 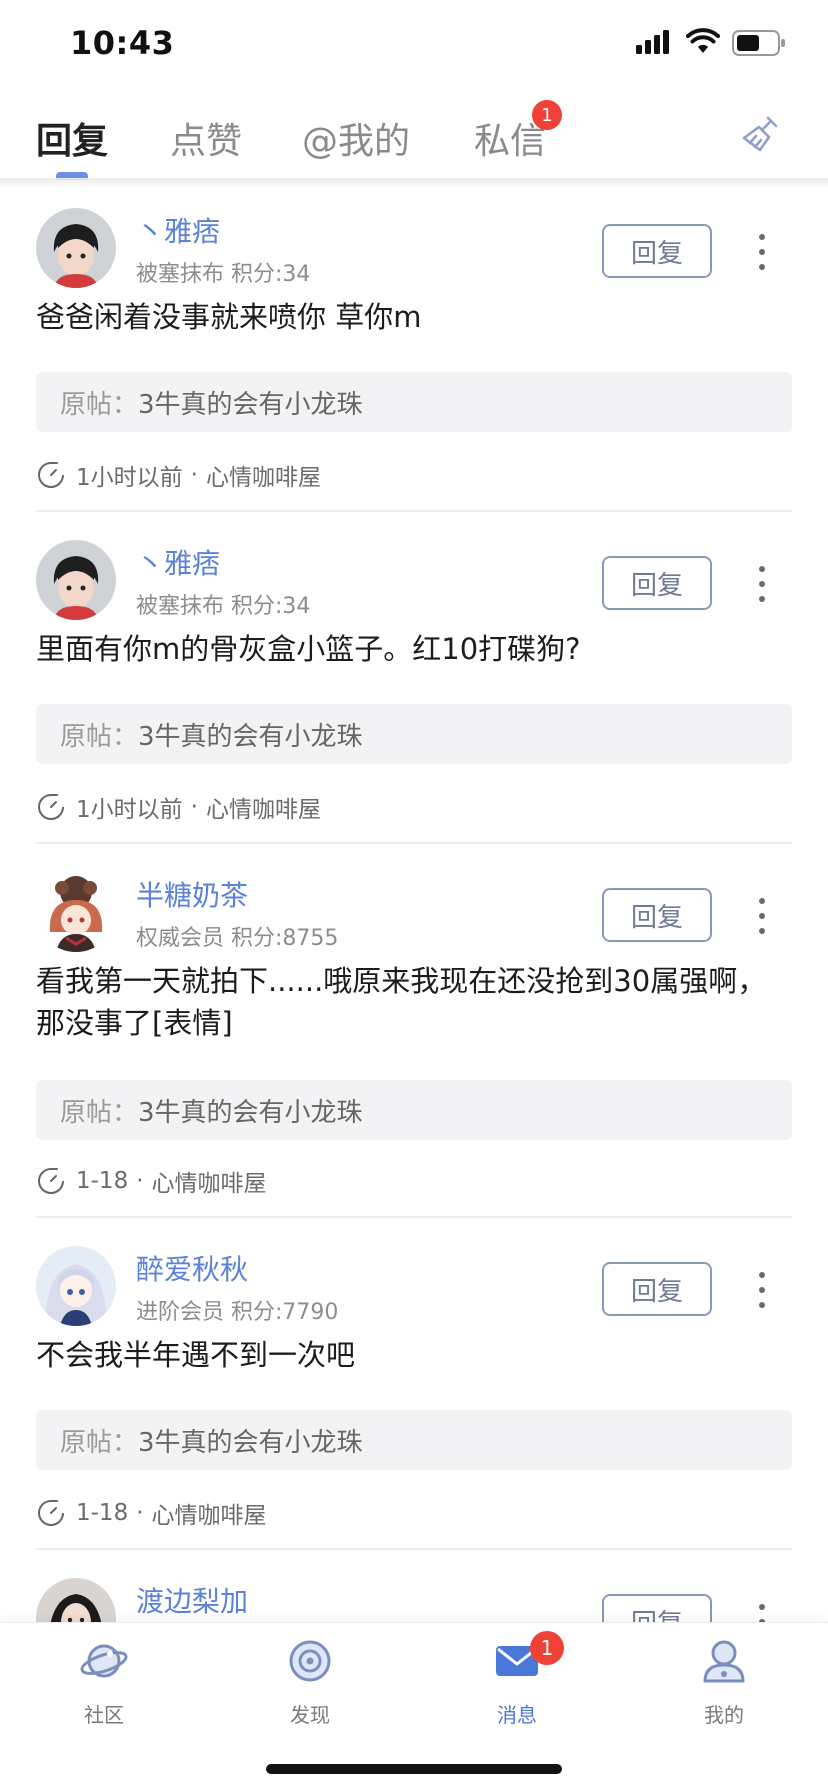 I want to click on username: 渡边梨加, so click(x=192, y=1600).